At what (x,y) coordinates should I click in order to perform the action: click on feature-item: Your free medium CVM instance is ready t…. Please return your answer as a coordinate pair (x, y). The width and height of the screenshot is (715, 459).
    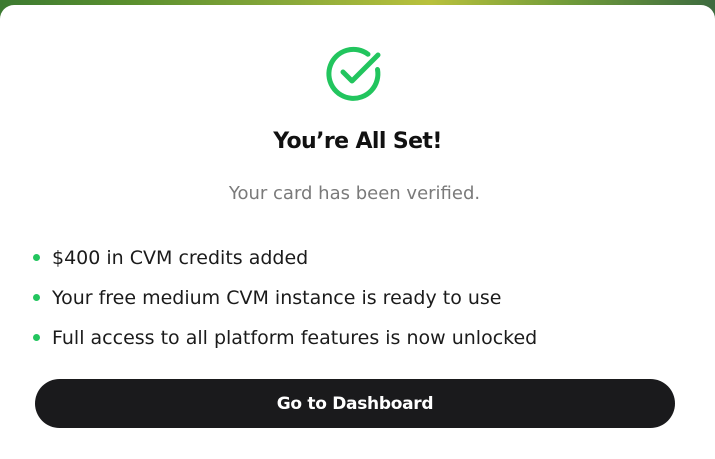
    Looking at the image, I should click on (285, 303).